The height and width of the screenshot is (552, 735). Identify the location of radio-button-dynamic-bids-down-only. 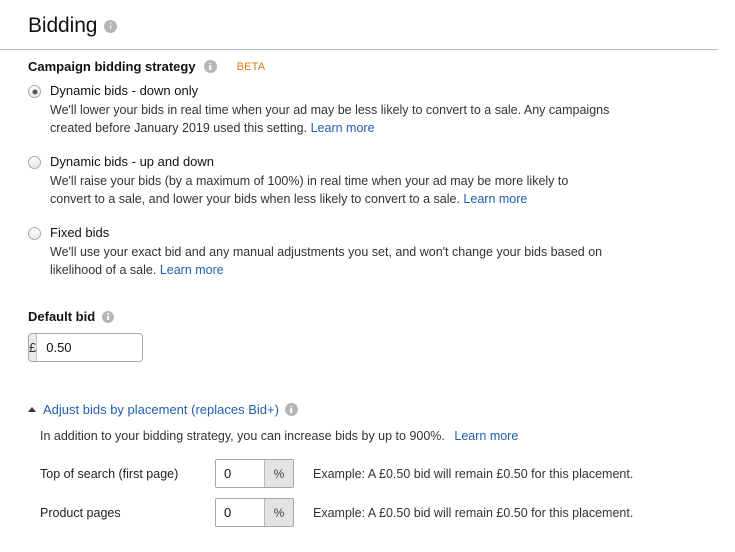
(34, 91).